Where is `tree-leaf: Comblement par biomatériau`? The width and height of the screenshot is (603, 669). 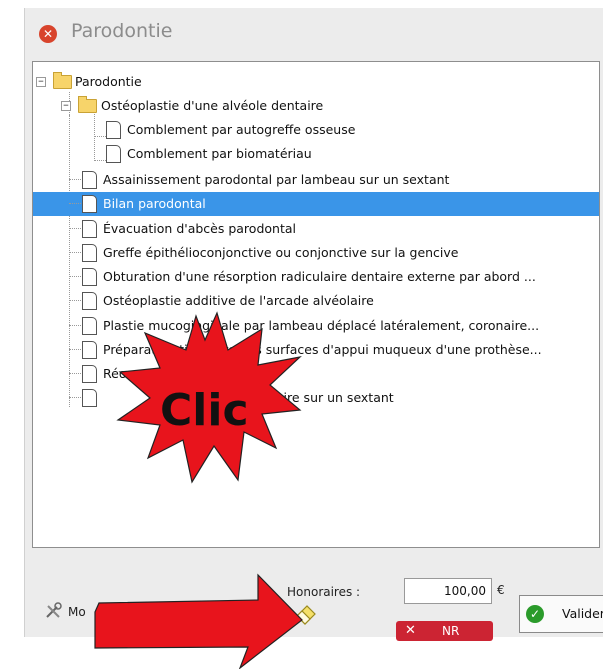
tree-leaf: Comblement par biomatériau is located at coordinates (316, 154).